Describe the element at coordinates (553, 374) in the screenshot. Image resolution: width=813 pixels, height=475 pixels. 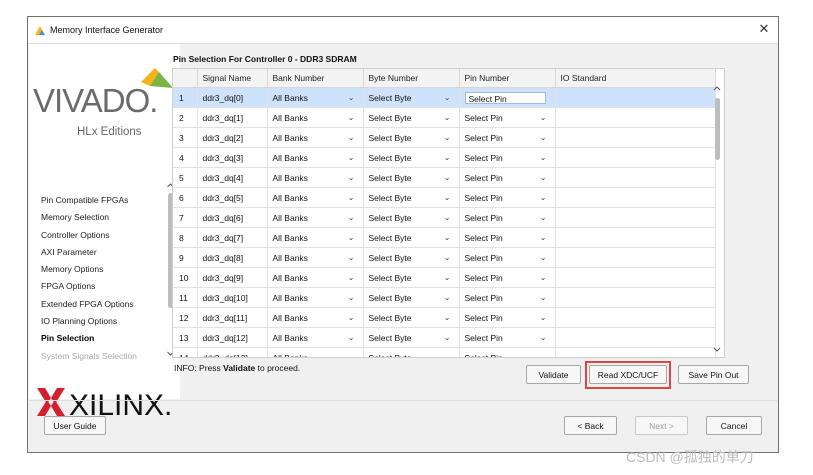
I see `validate-button: Validate` at that location.